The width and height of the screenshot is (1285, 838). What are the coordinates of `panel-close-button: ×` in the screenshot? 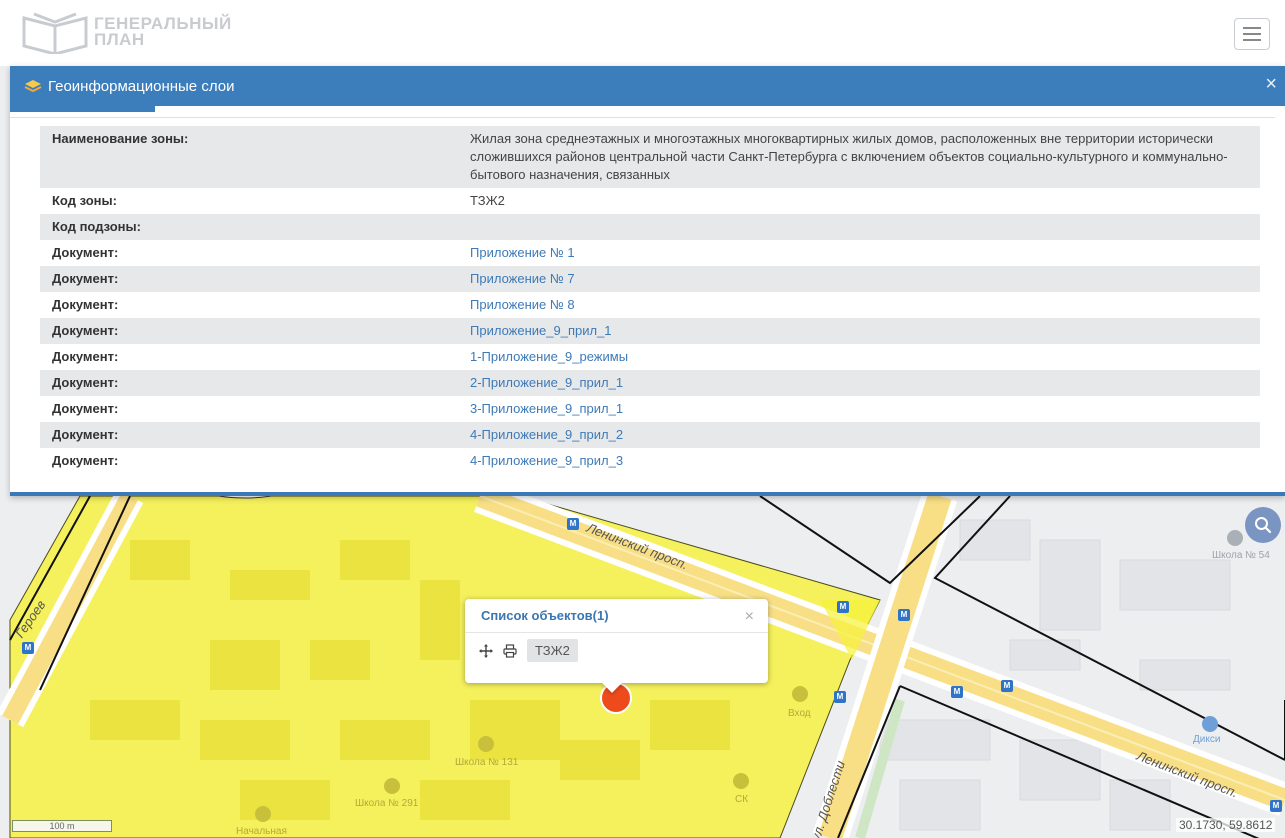 It's located at (1271, 84).